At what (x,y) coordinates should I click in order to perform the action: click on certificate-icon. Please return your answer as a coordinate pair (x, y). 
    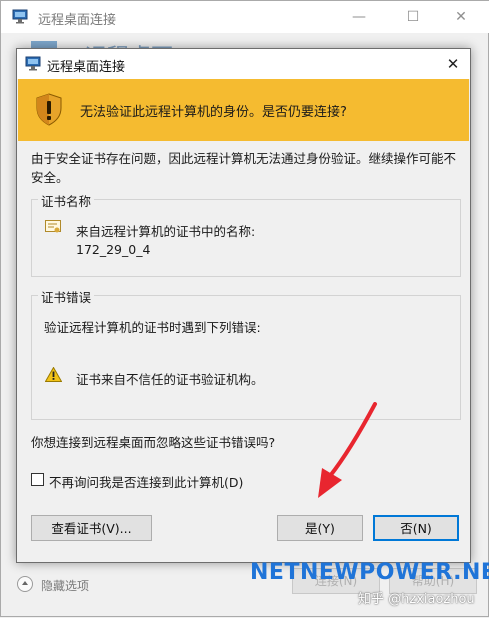
    Looking at the image, I should click on (53, 226).